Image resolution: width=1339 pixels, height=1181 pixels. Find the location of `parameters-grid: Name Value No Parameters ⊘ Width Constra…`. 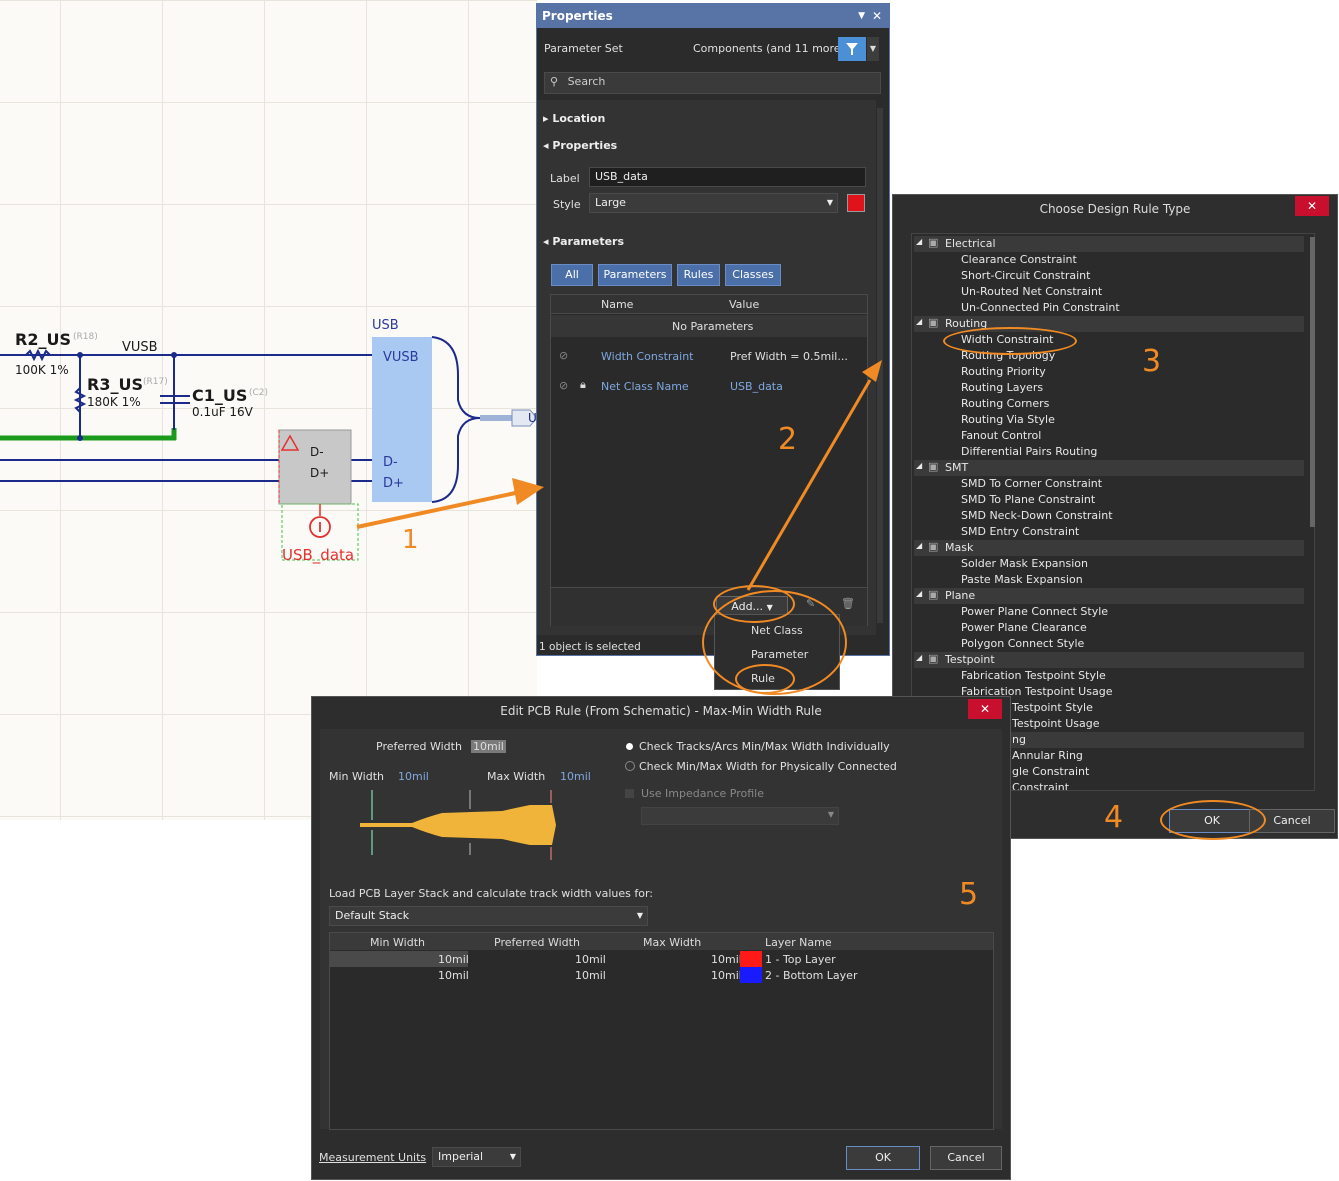

parameters-grid: Name Value No Parameters ⊘ Width Constra… is located at coordinates (709, 460).